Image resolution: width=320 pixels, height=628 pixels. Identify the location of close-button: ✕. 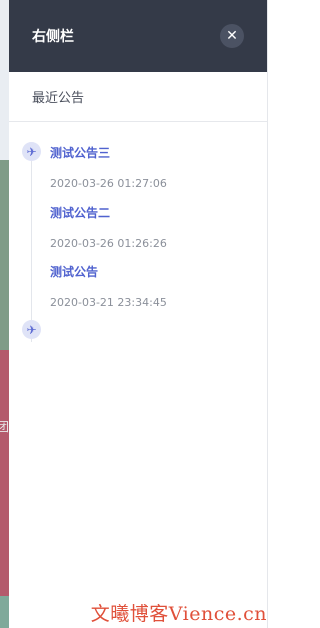
(232, 36).